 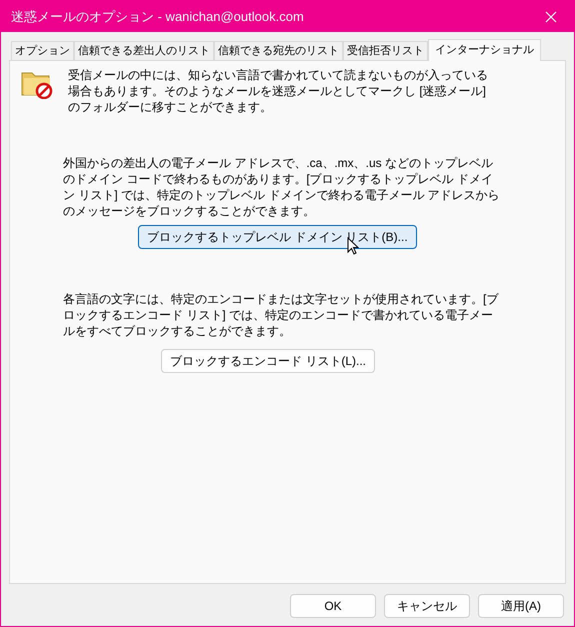 What do you see at coordinates (521, 606) in the screenshot?
I see `dialog-button: 適用(A)` at bounding box center [521, 606].